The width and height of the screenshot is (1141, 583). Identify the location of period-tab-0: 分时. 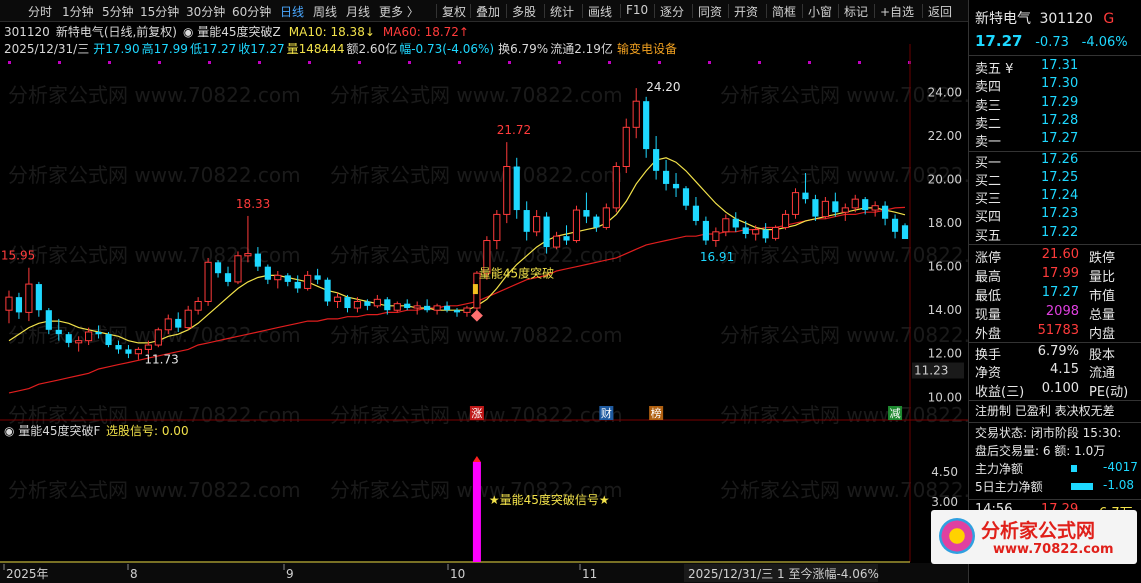
(40, 11).